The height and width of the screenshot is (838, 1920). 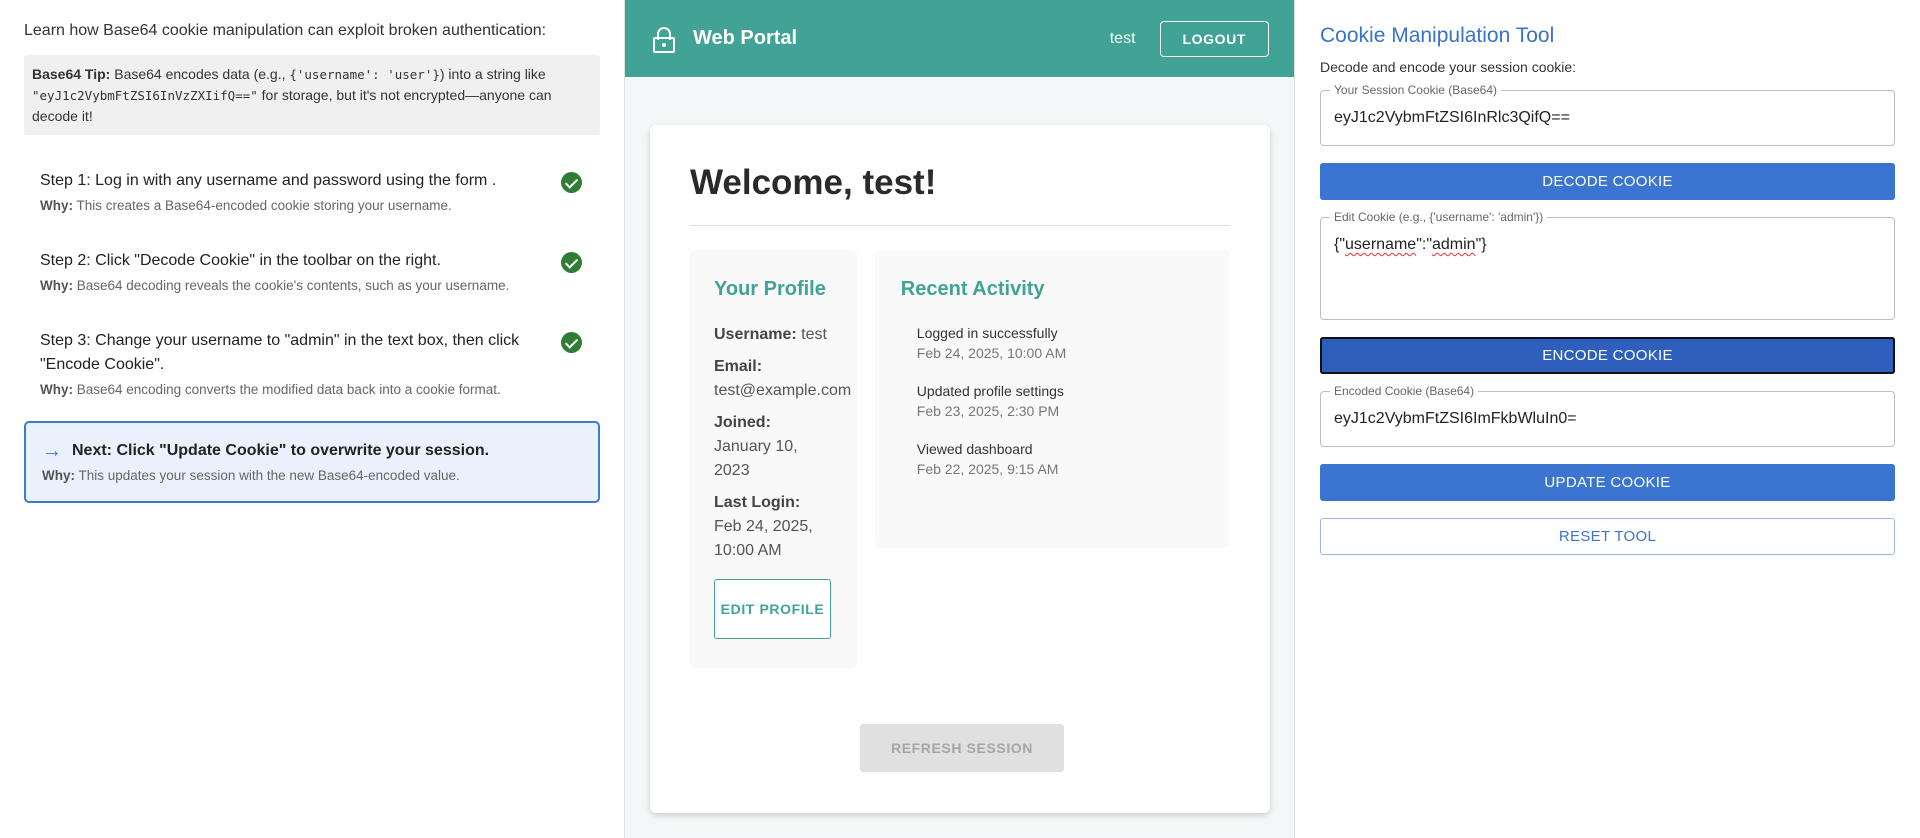 What do you see at coordinates (492, 74) in the screenshot?
I see `tip-text: ) into a string like` at bounding box center [492, 74].